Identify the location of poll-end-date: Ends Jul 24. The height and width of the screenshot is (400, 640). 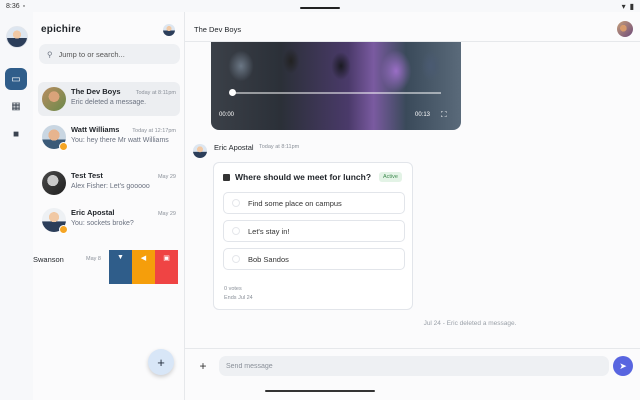
(238, 298).